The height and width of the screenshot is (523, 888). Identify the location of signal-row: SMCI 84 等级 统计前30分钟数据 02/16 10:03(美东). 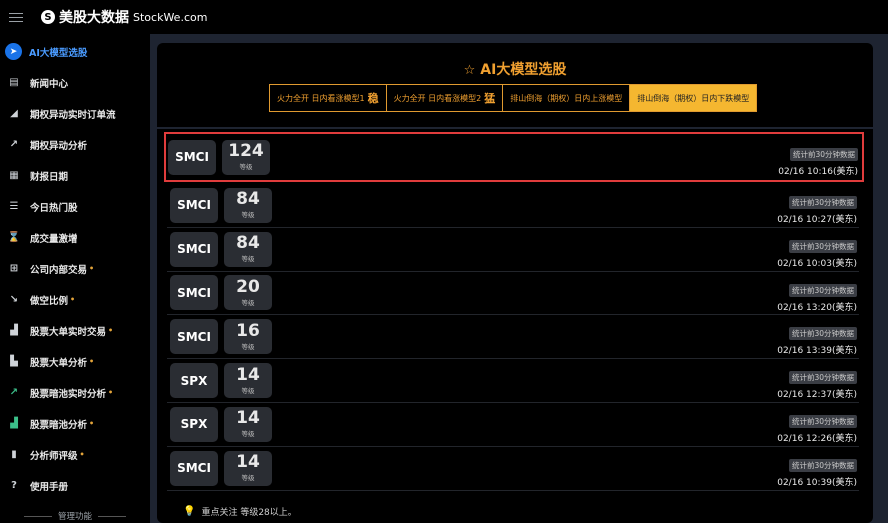
(513, 250).